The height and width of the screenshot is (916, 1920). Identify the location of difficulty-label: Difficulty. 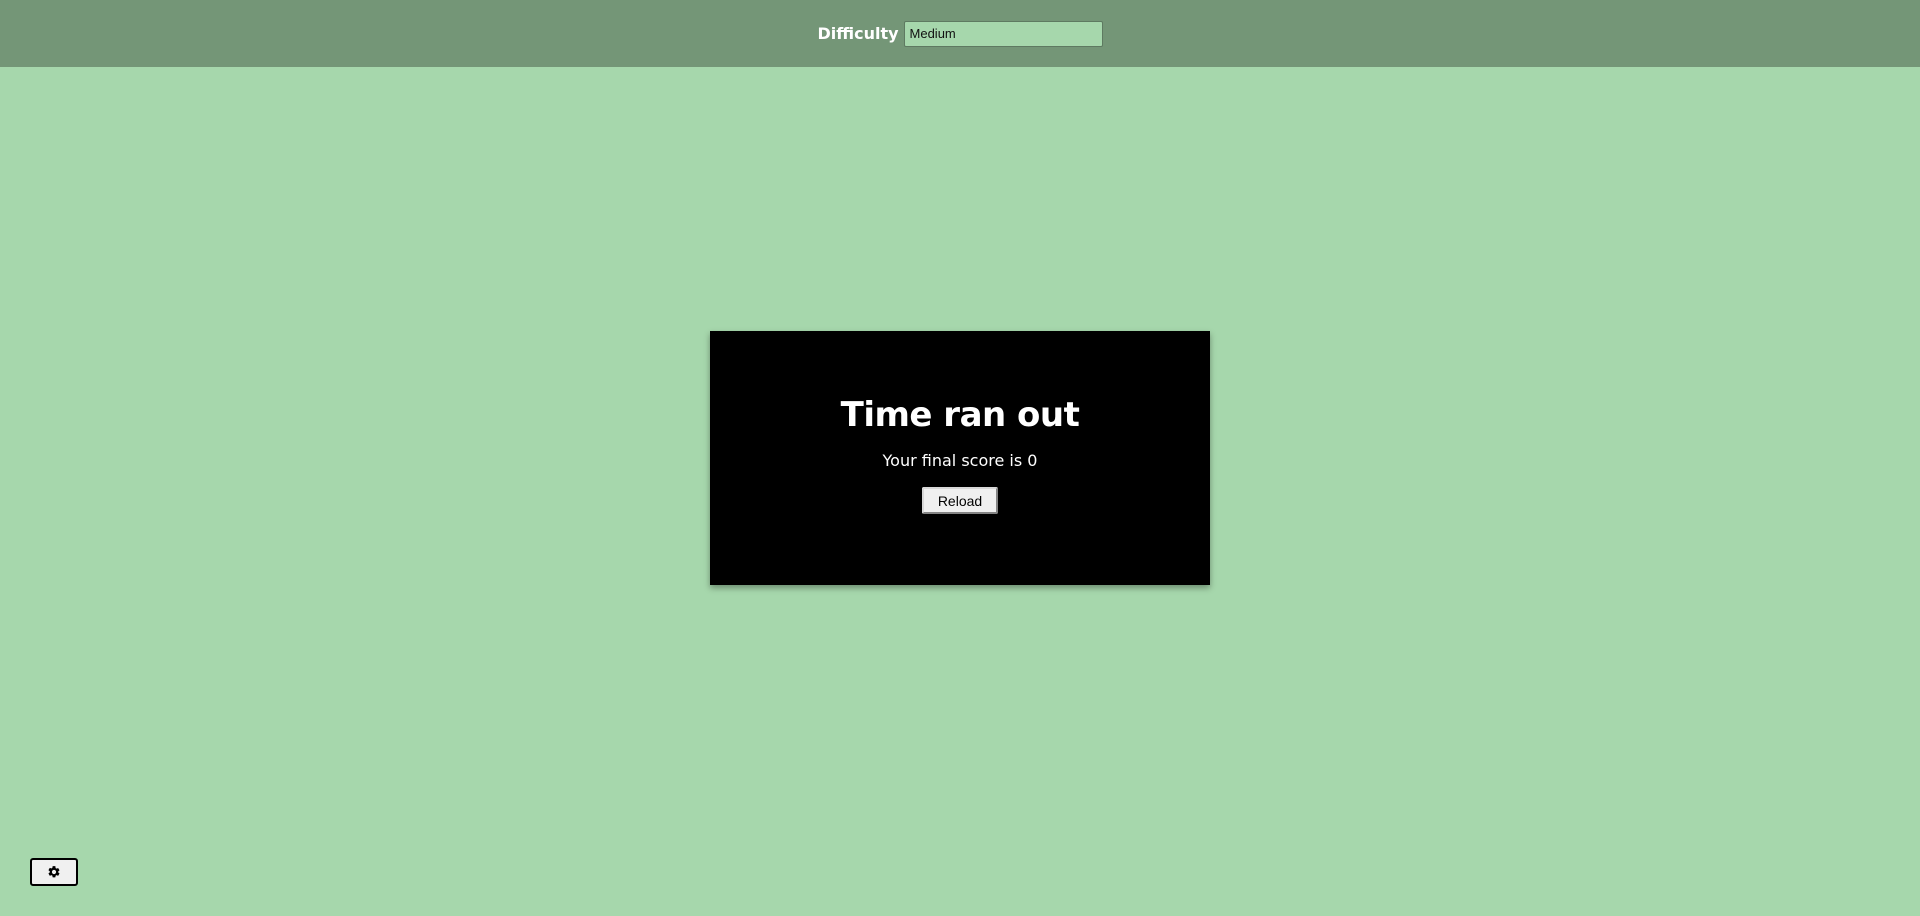
(858, 33).